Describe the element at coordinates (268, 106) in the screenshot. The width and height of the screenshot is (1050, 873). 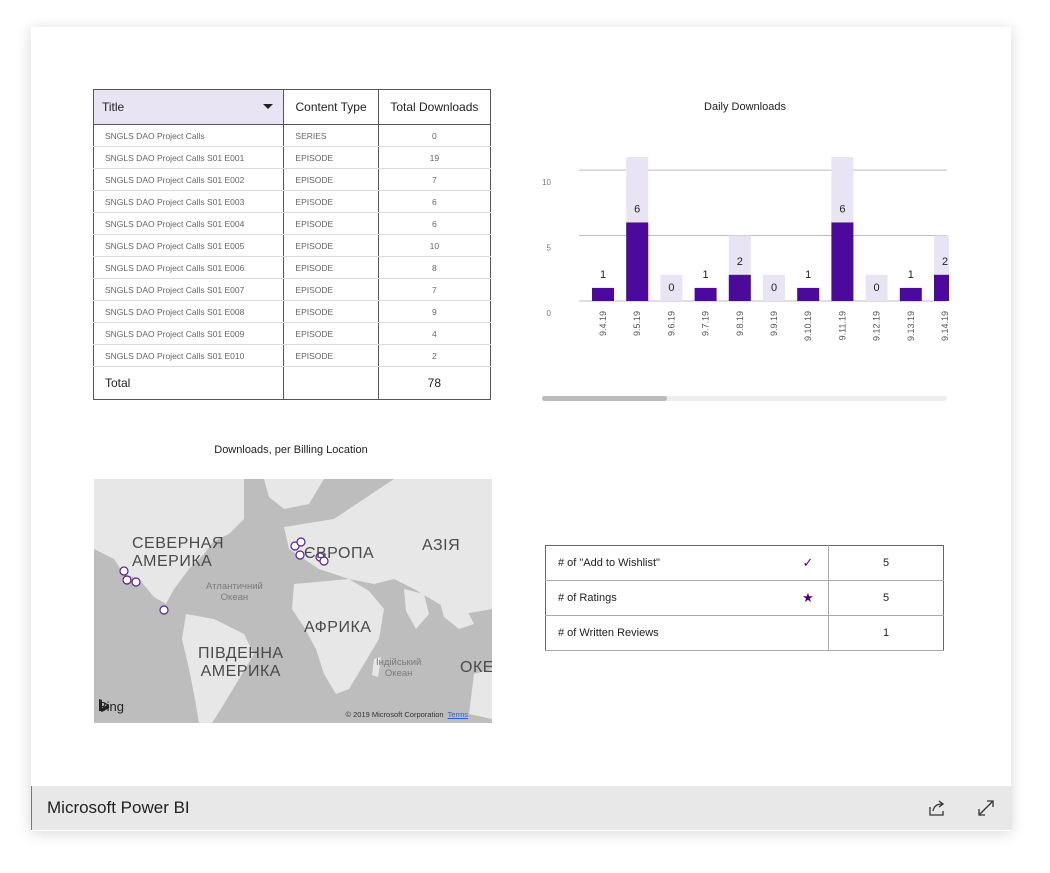
I see `sort-caret-icon` at that location.